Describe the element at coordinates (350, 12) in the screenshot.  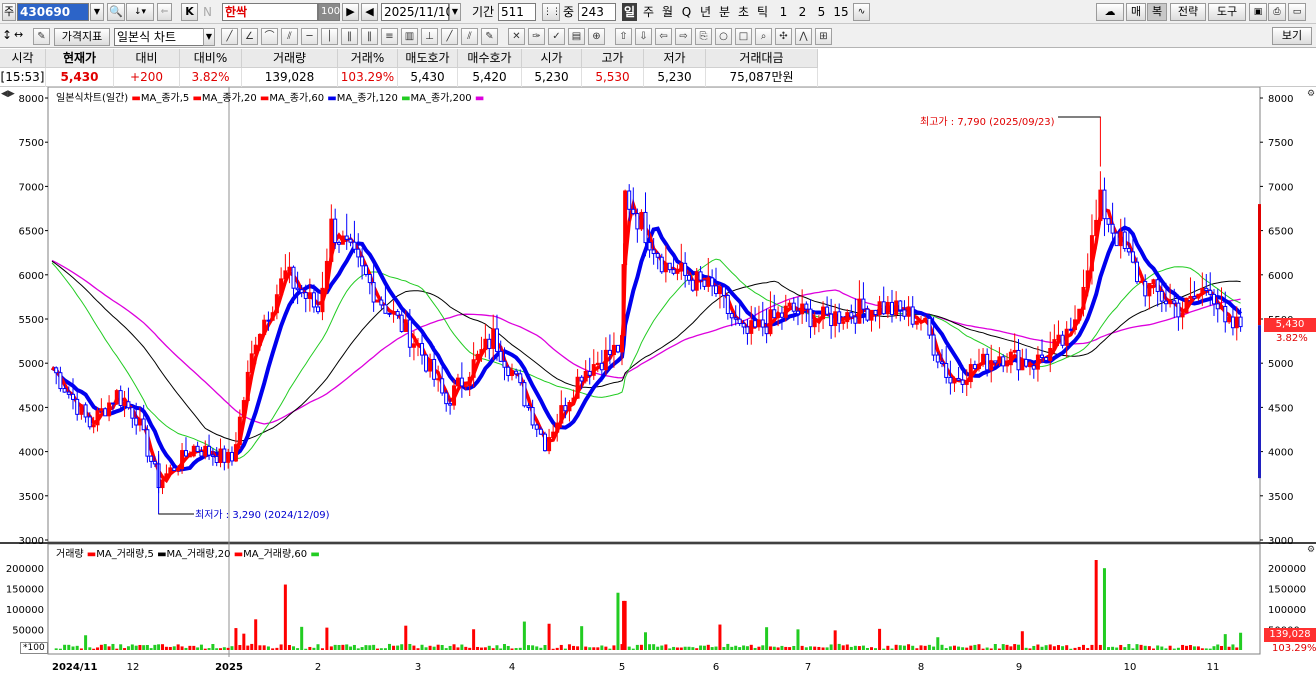
I see `play-forward-icon: ▶` at that location.